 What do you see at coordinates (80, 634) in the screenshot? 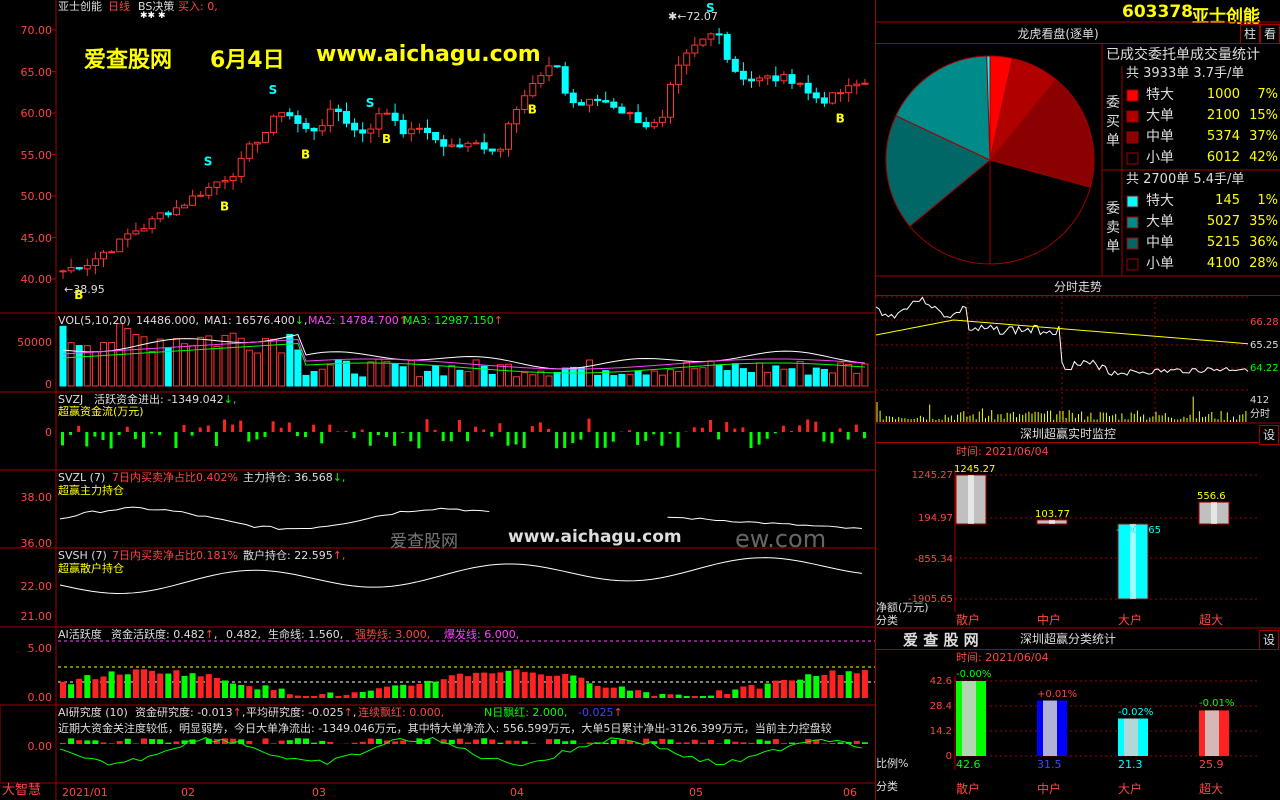
I see `ai-act-title: AI活跃度` at bounding box center [80, 634].